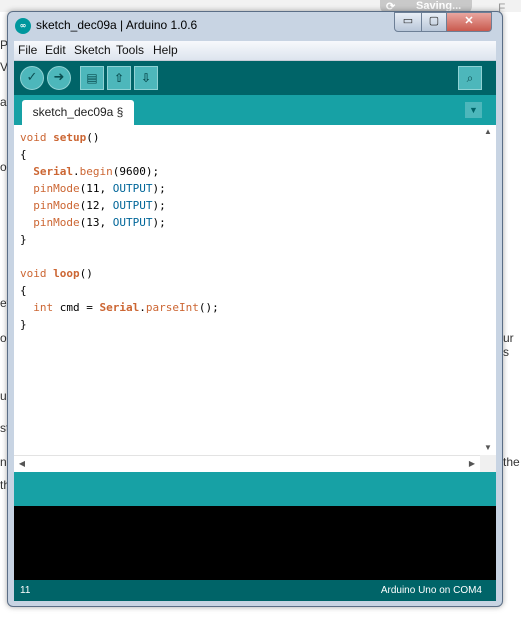 This screenshot has width=521, height=620. I want to click on triangle-down-icon: ▼, so click(473, 110).